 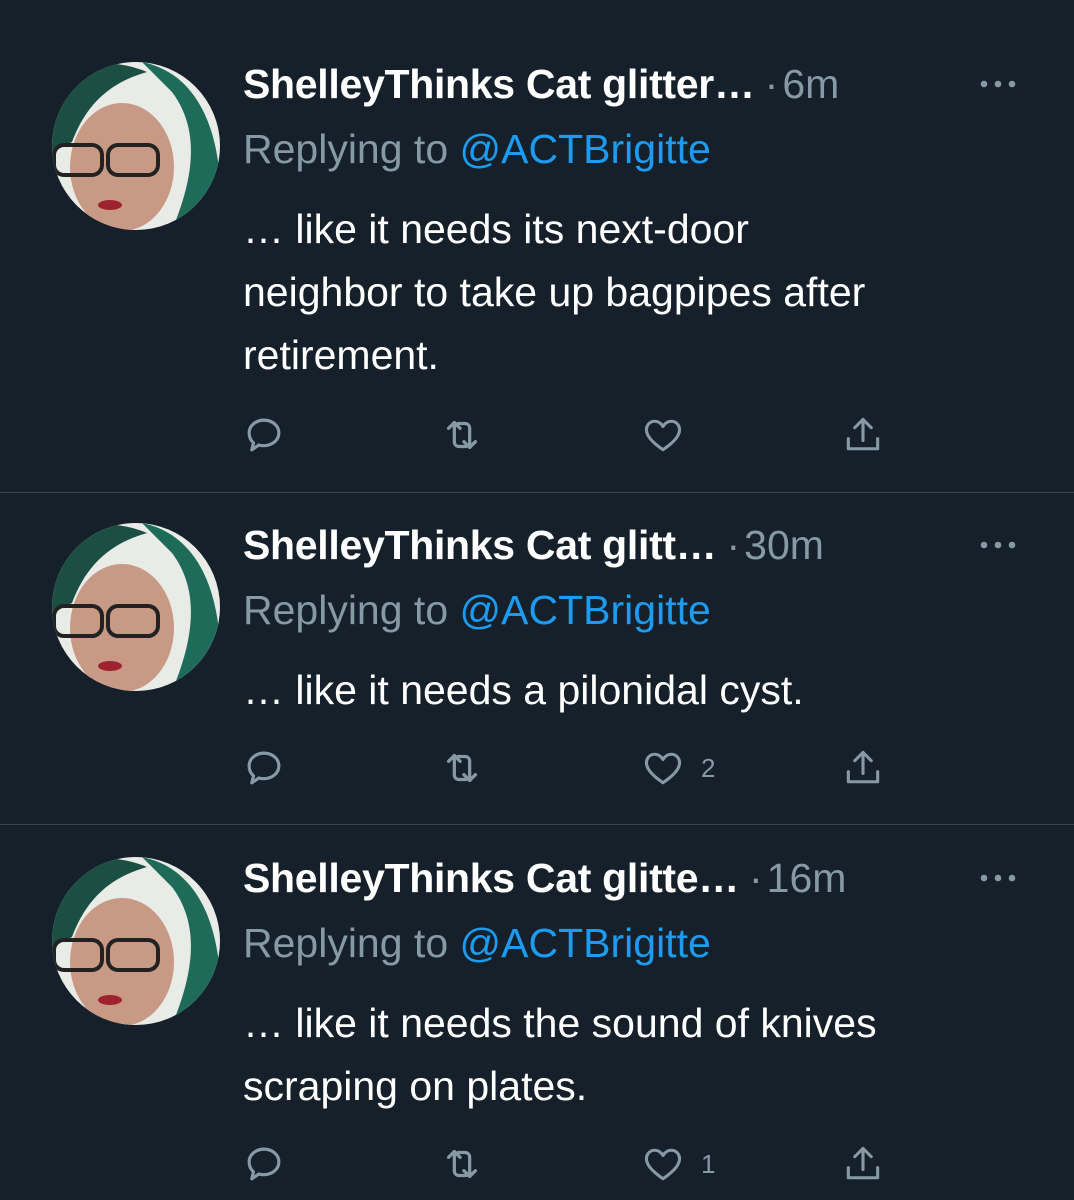 I want to click on timestamp: 6m, so click(x=810, y=84).